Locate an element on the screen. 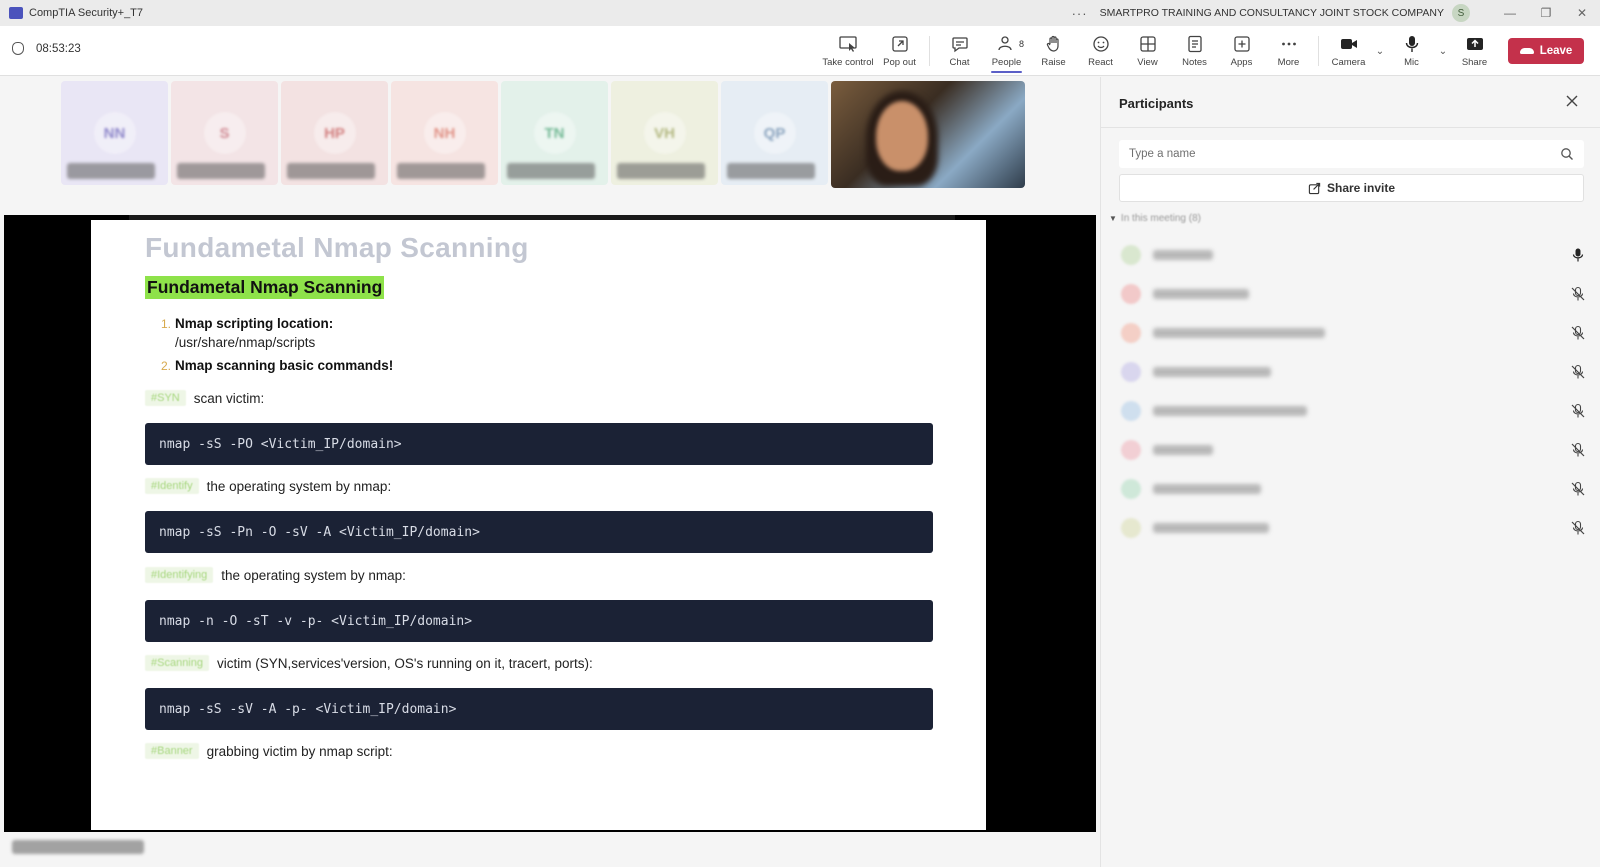 The height and width of the screenshot is (867, 1600). presenter-video-tile is located at coordinates (928, 134).